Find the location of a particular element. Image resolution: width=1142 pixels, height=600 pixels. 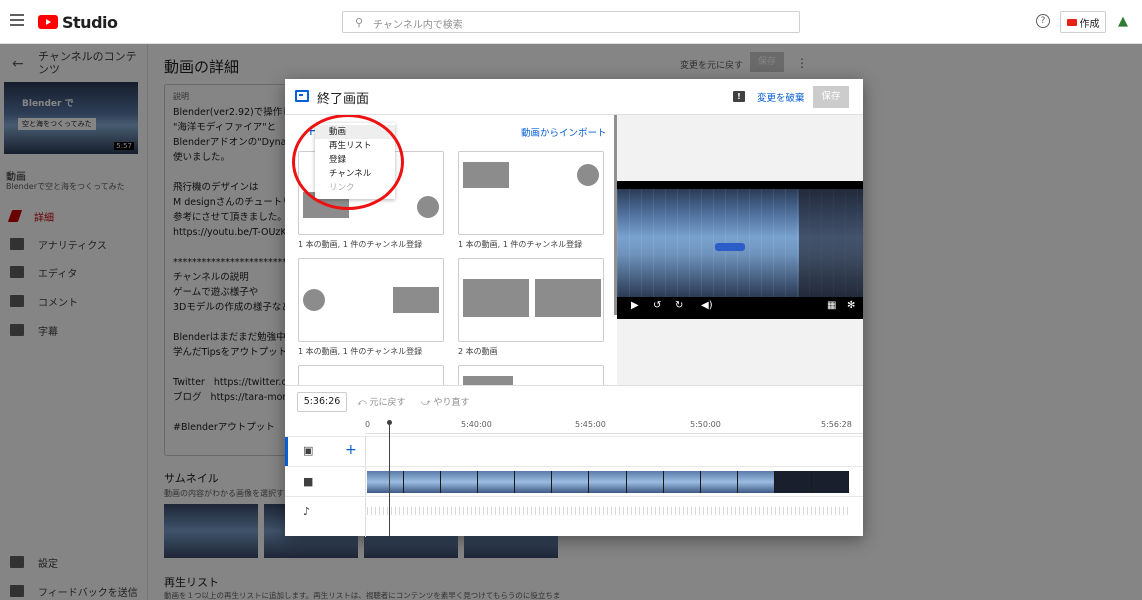

create-button: 作成 is located at coordinates (1083, 22).